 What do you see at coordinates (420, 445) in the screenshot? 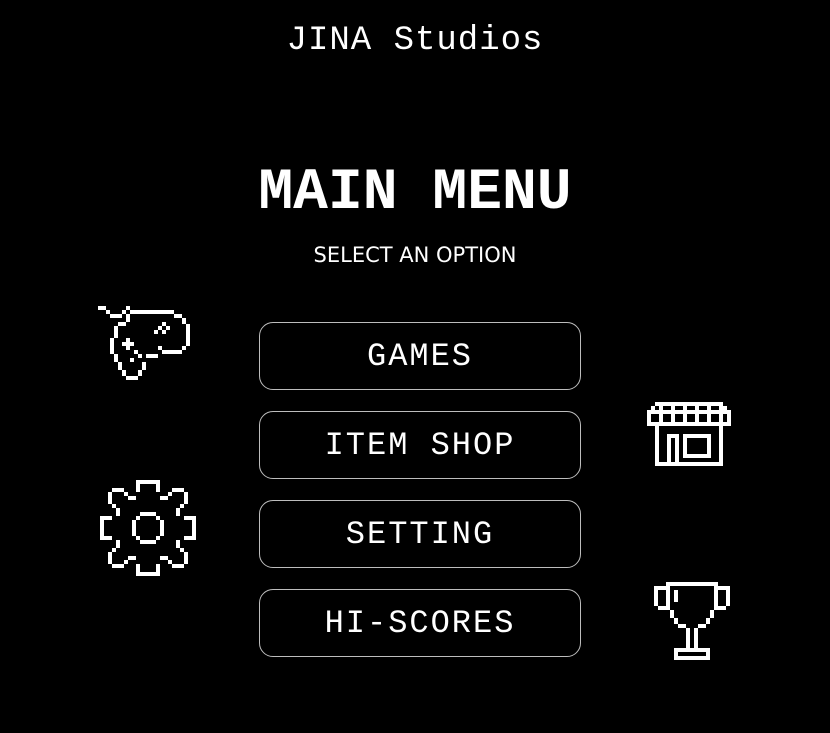
I see `item-shop-button: ITEM SHOP` at bounding box center [420, 445].